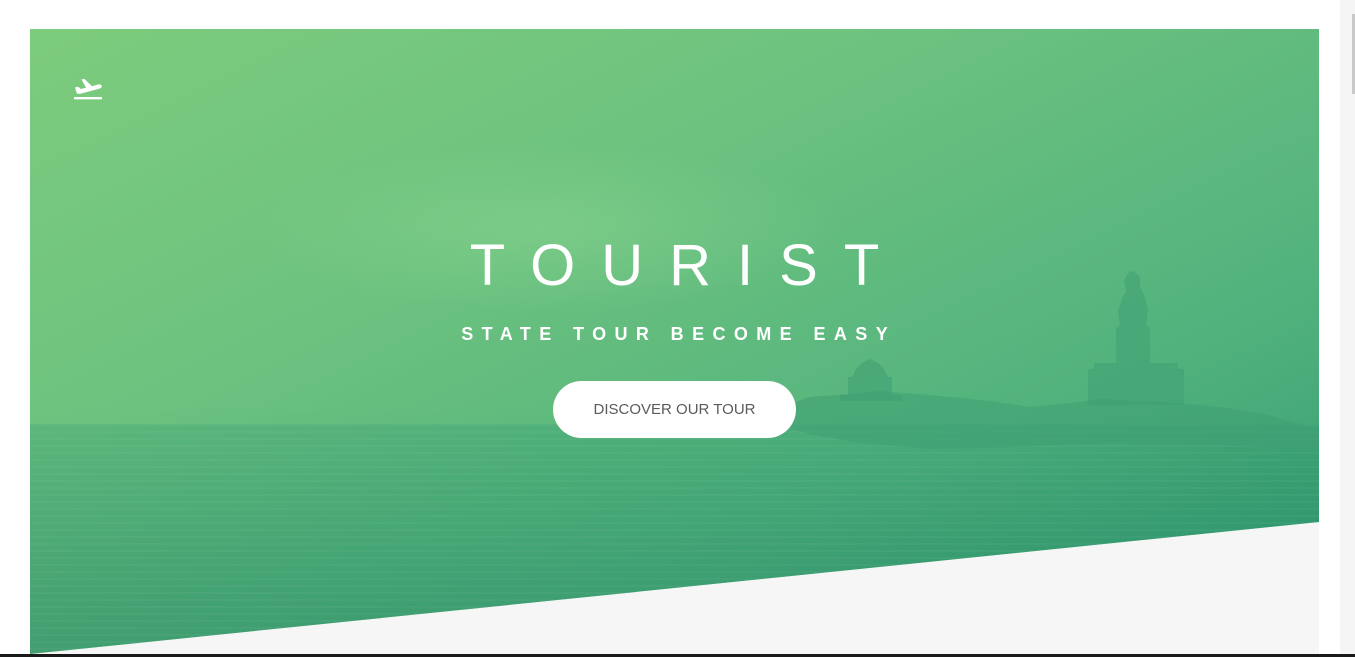  What do you see at coordinates (1347, 328) in the screenshot?
I see `vertical-scrollbar` at bounding box center [1347, 328].